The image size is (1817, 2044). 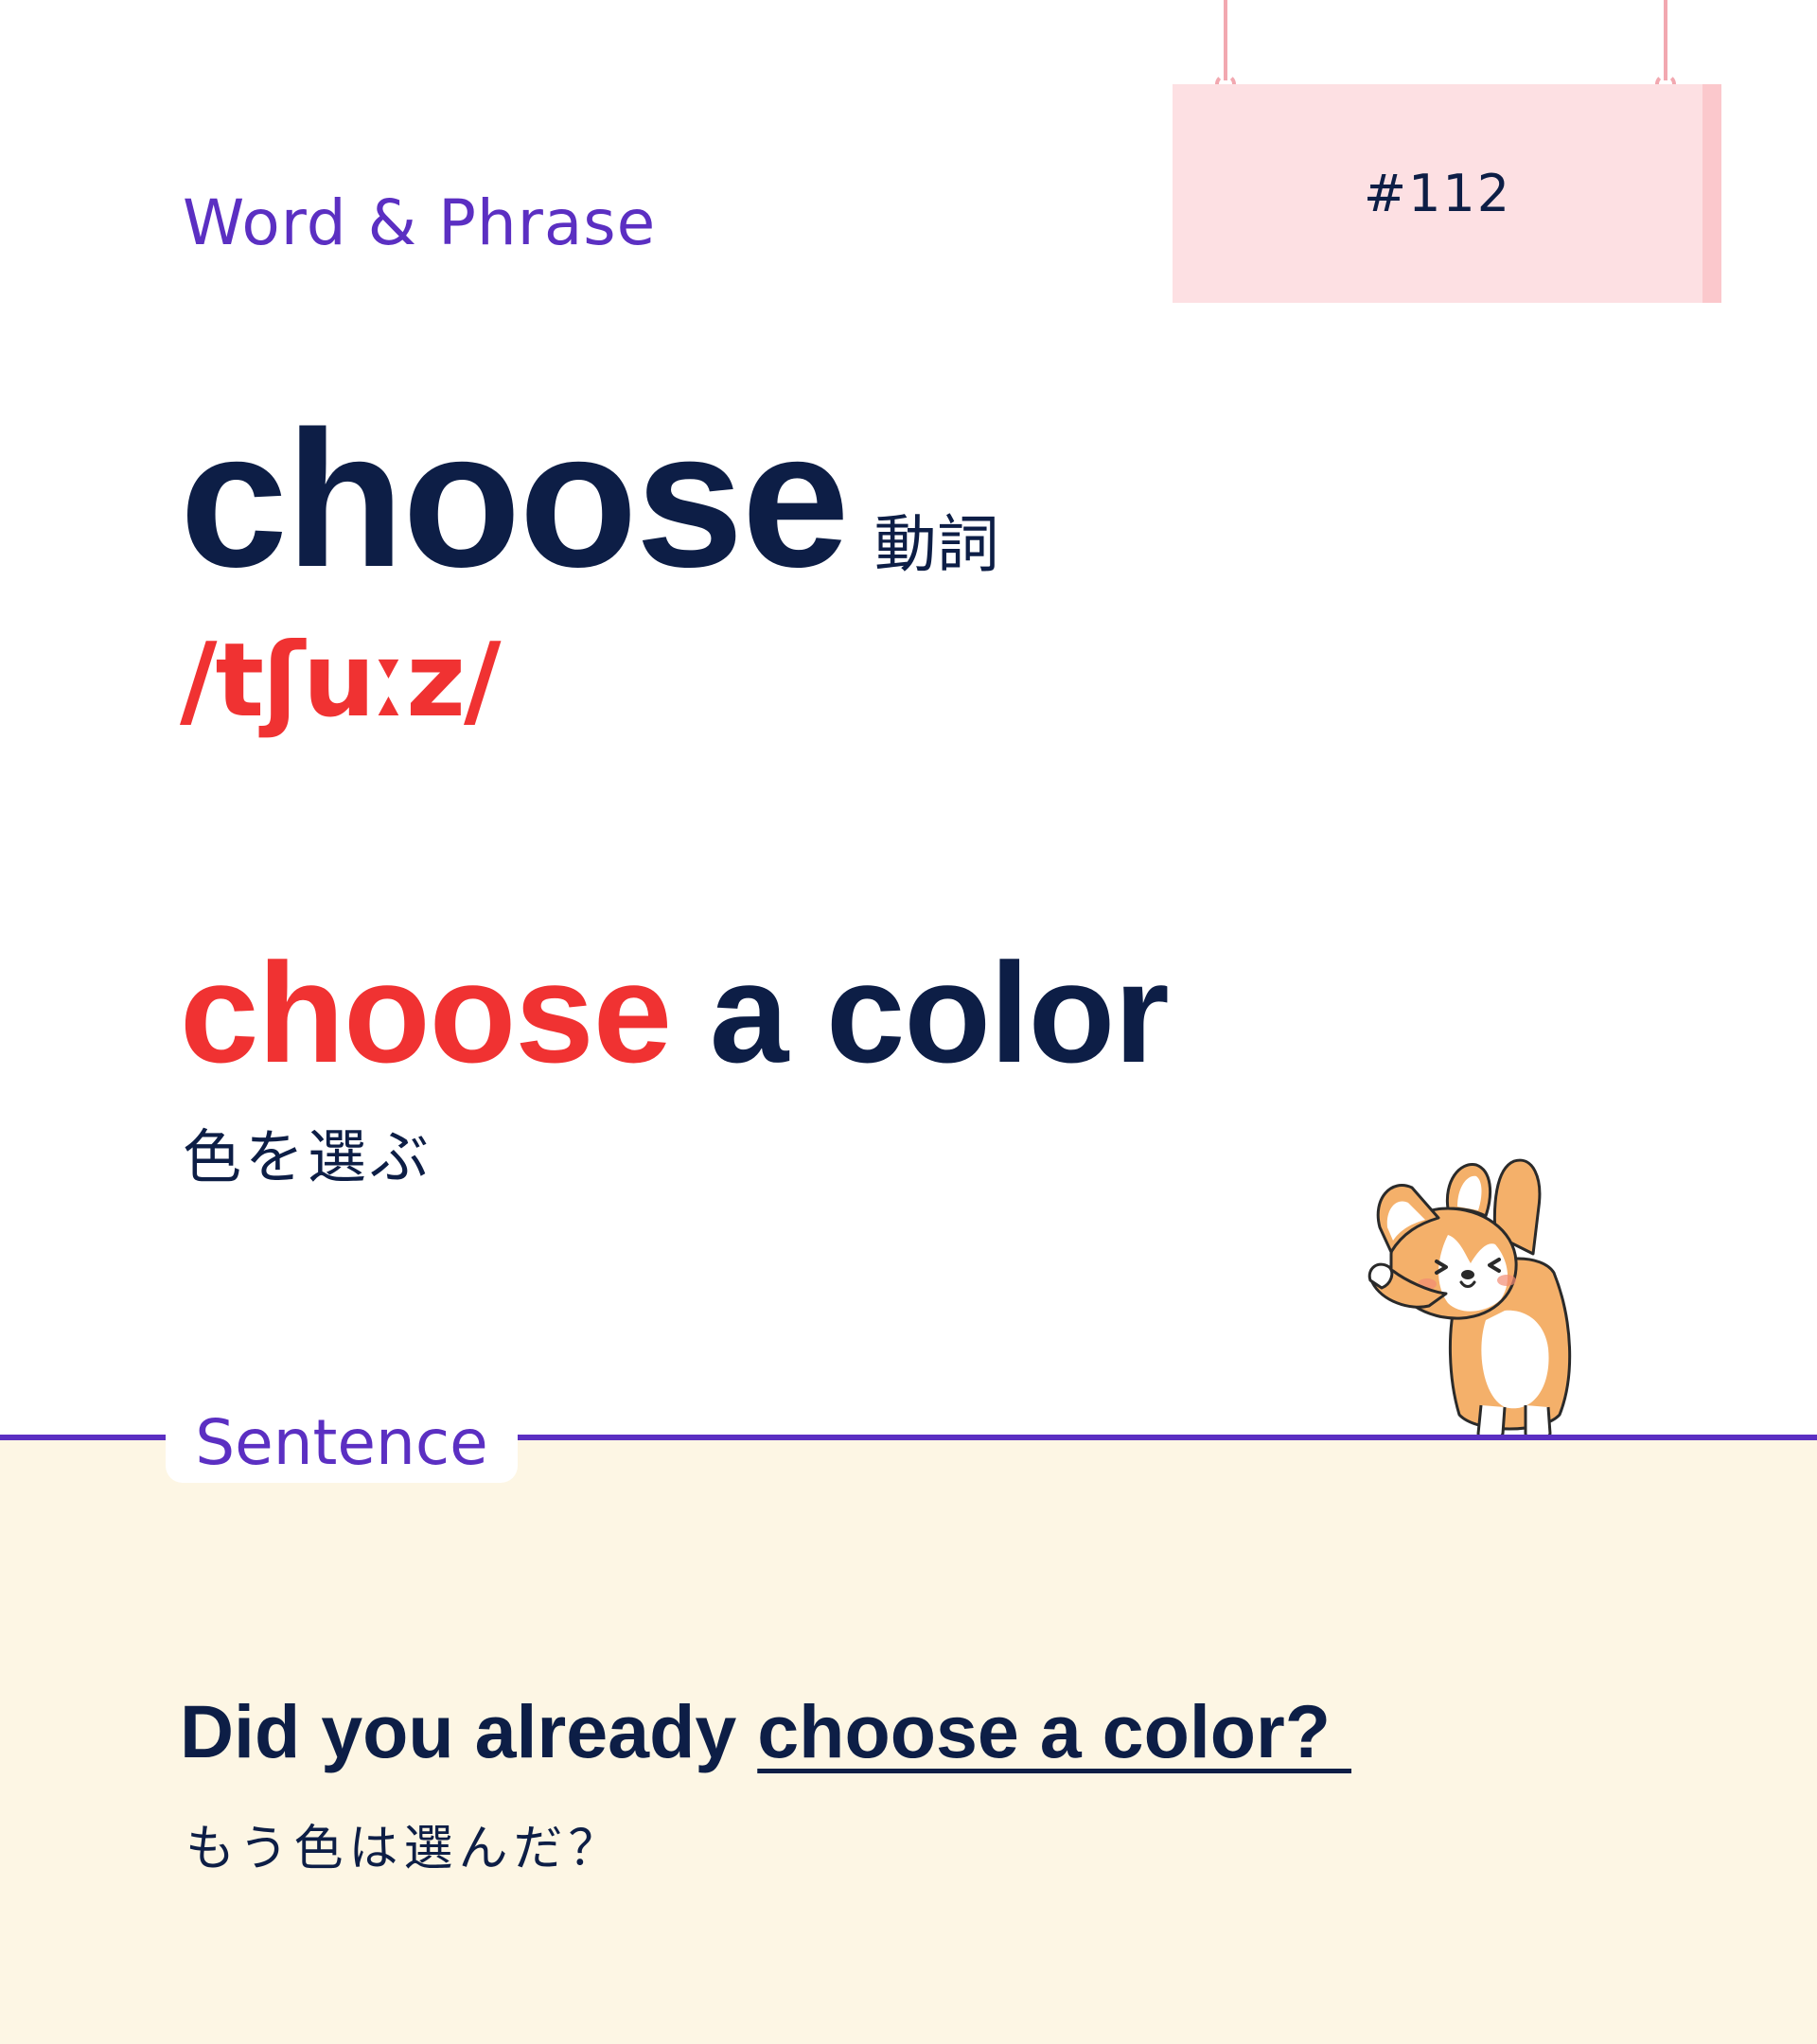 What do you see at coordinates (1666, 40) in the screenshot?
I see `sign-string-right` at bounding box center [1666, 40].